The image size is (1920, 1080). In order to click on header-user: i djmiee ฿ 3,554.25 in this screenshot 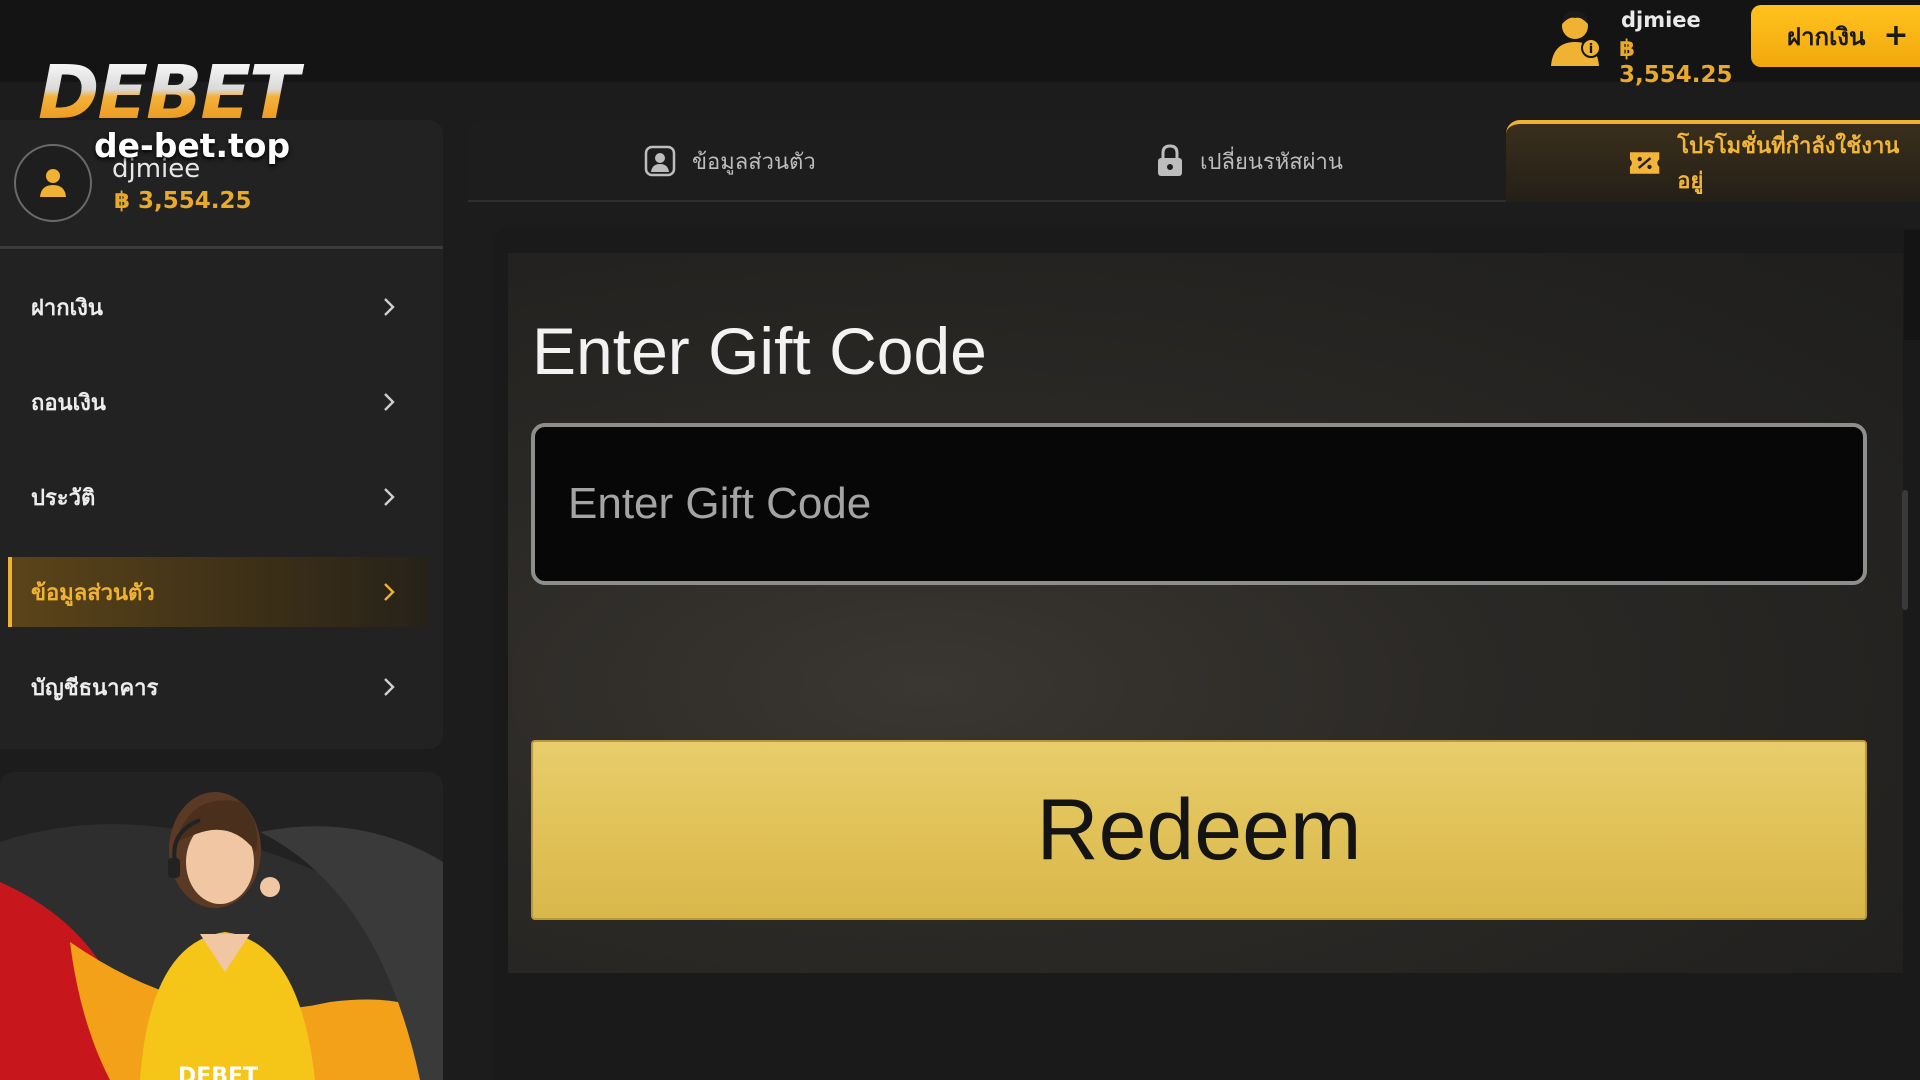, I will do `click(1645, 46)`.